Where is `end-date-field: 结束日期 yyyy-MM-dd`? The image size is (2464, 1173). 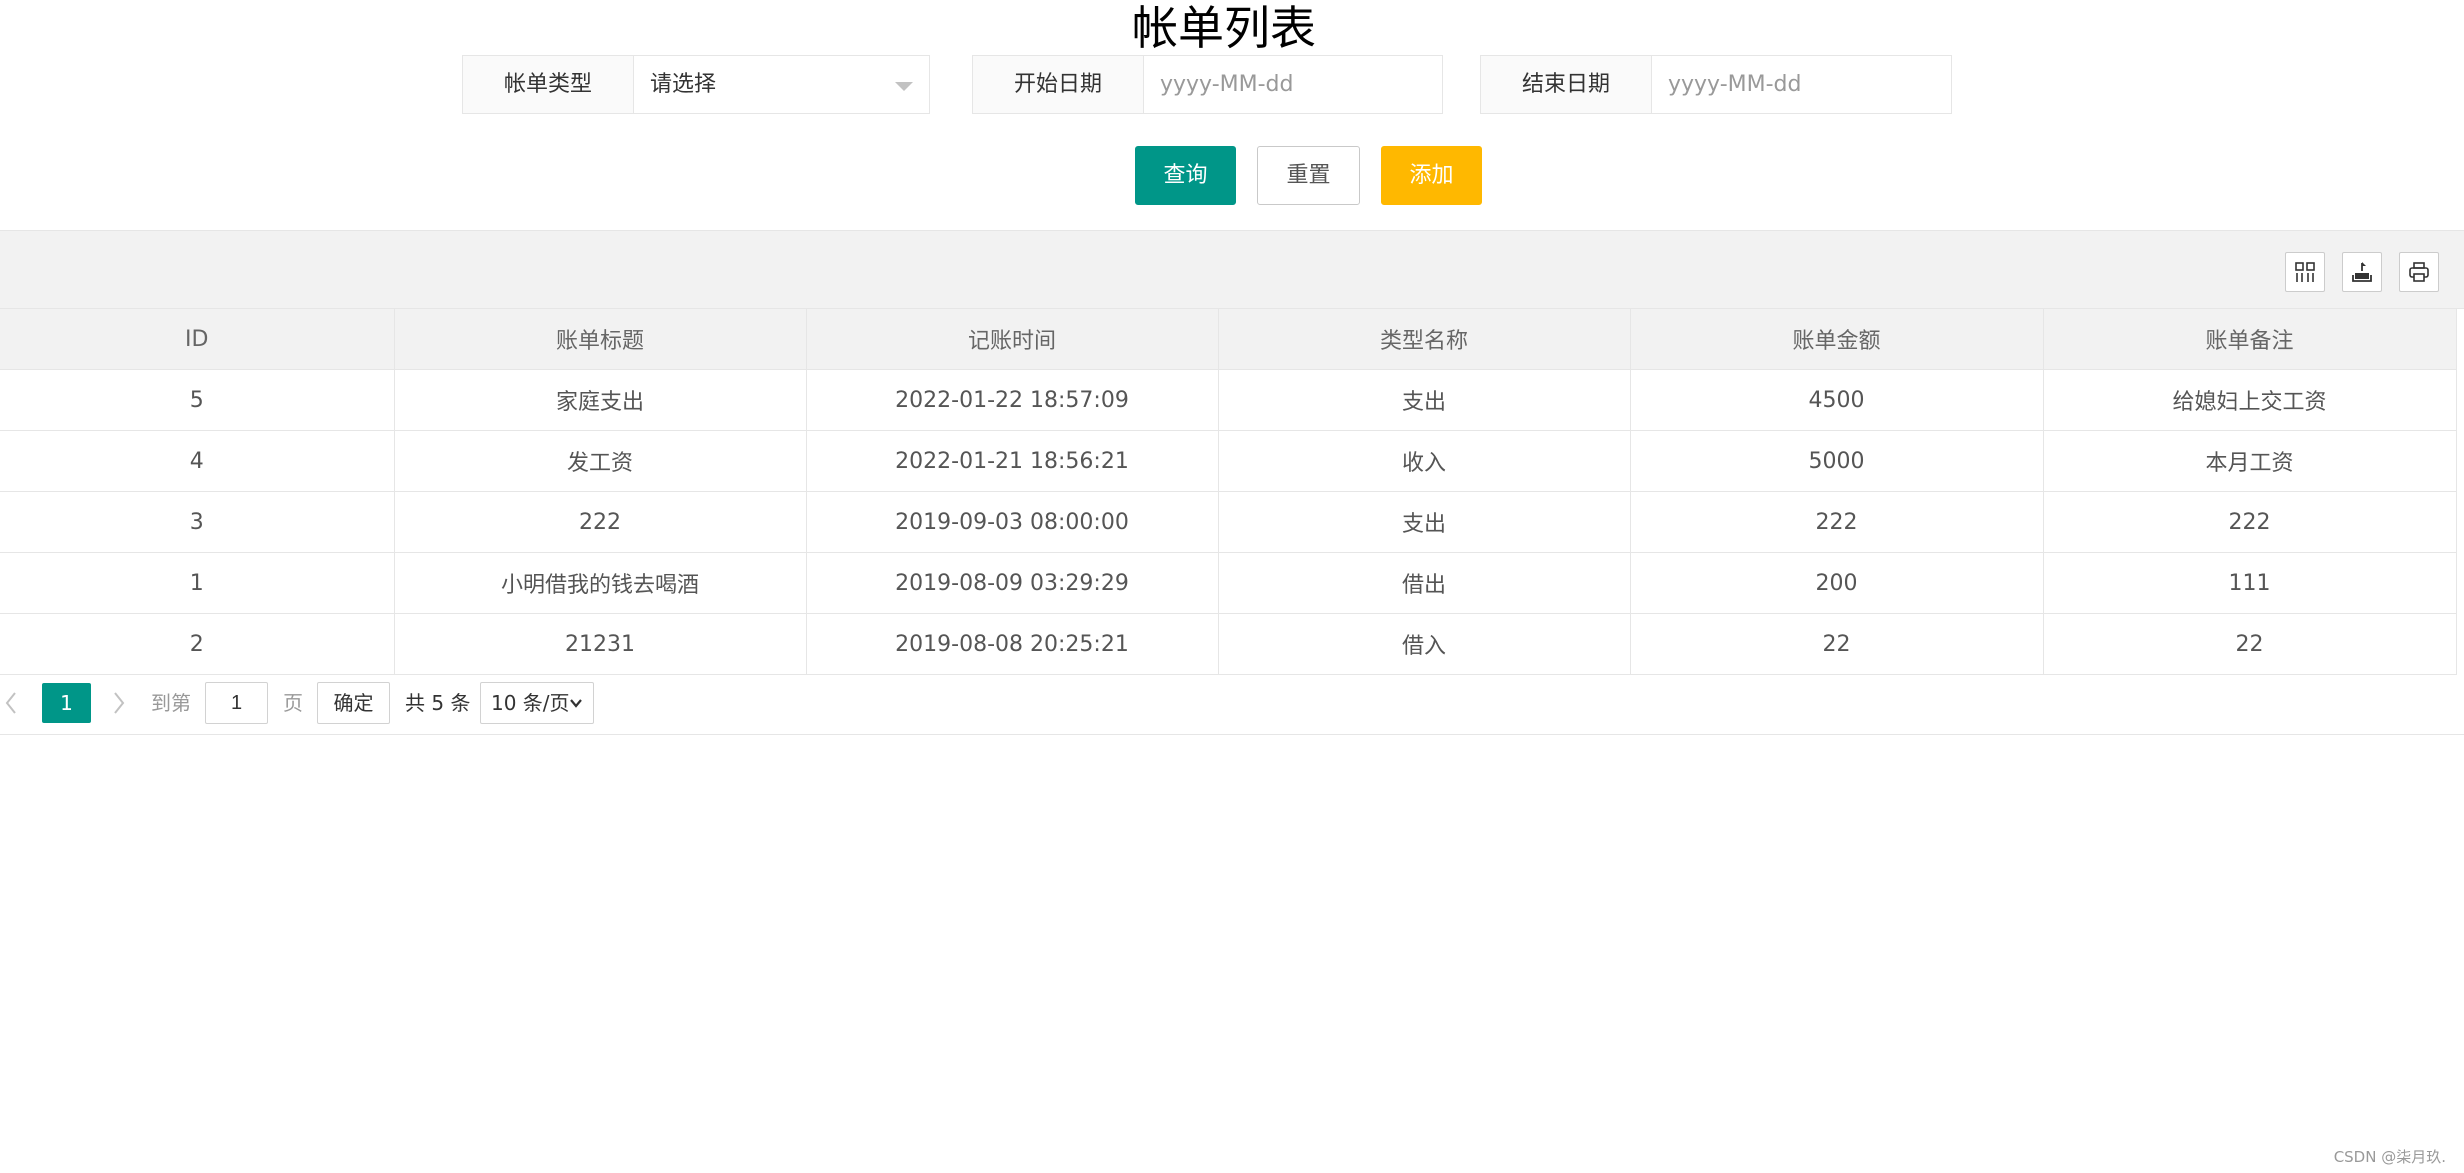 end-date-field: 结束日期 yyyy-MM-dd is located at coordinates (1716, 84).